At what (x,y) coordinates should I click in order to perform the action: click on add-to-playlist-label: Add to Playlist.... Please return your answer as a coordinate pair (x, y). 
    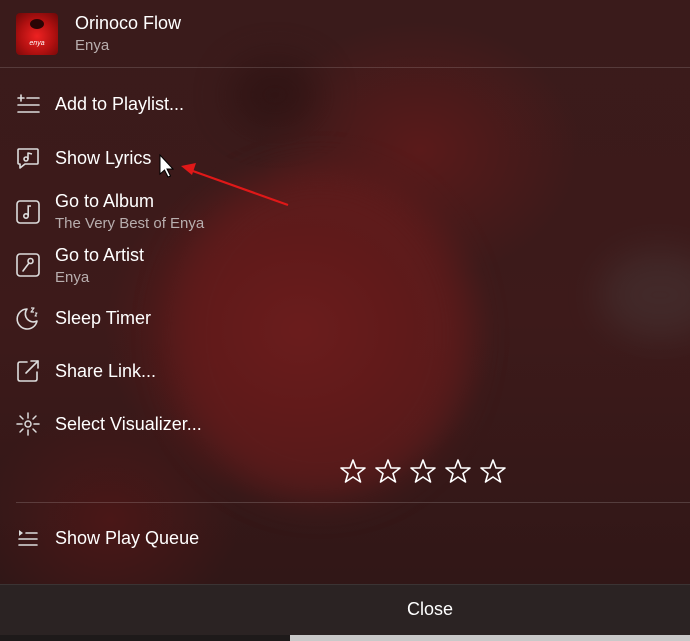
    Looking at the image, I should click on (120, 104).